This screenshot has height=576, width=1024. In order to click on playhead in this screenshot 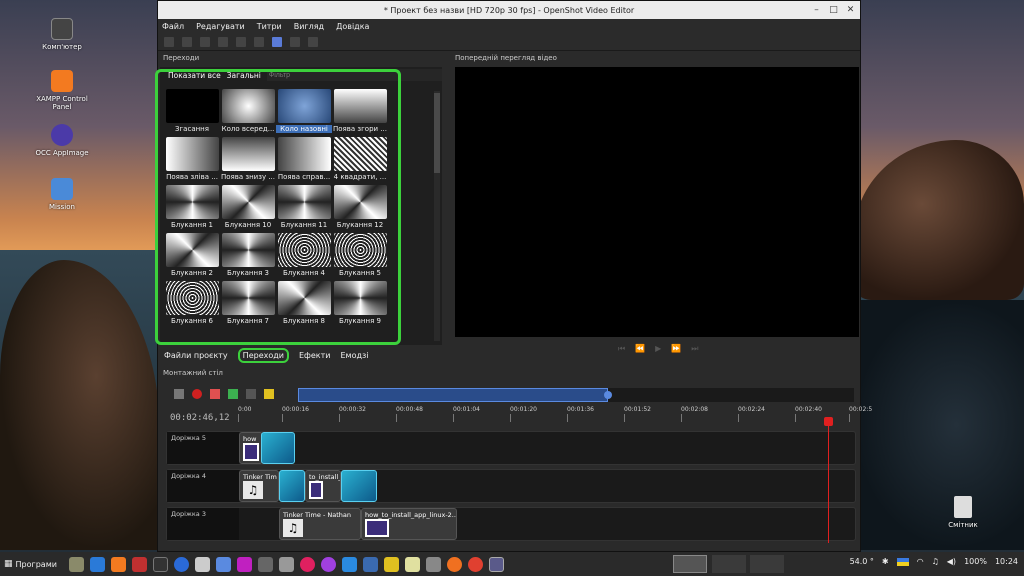, I will do `click(828, 481)`.